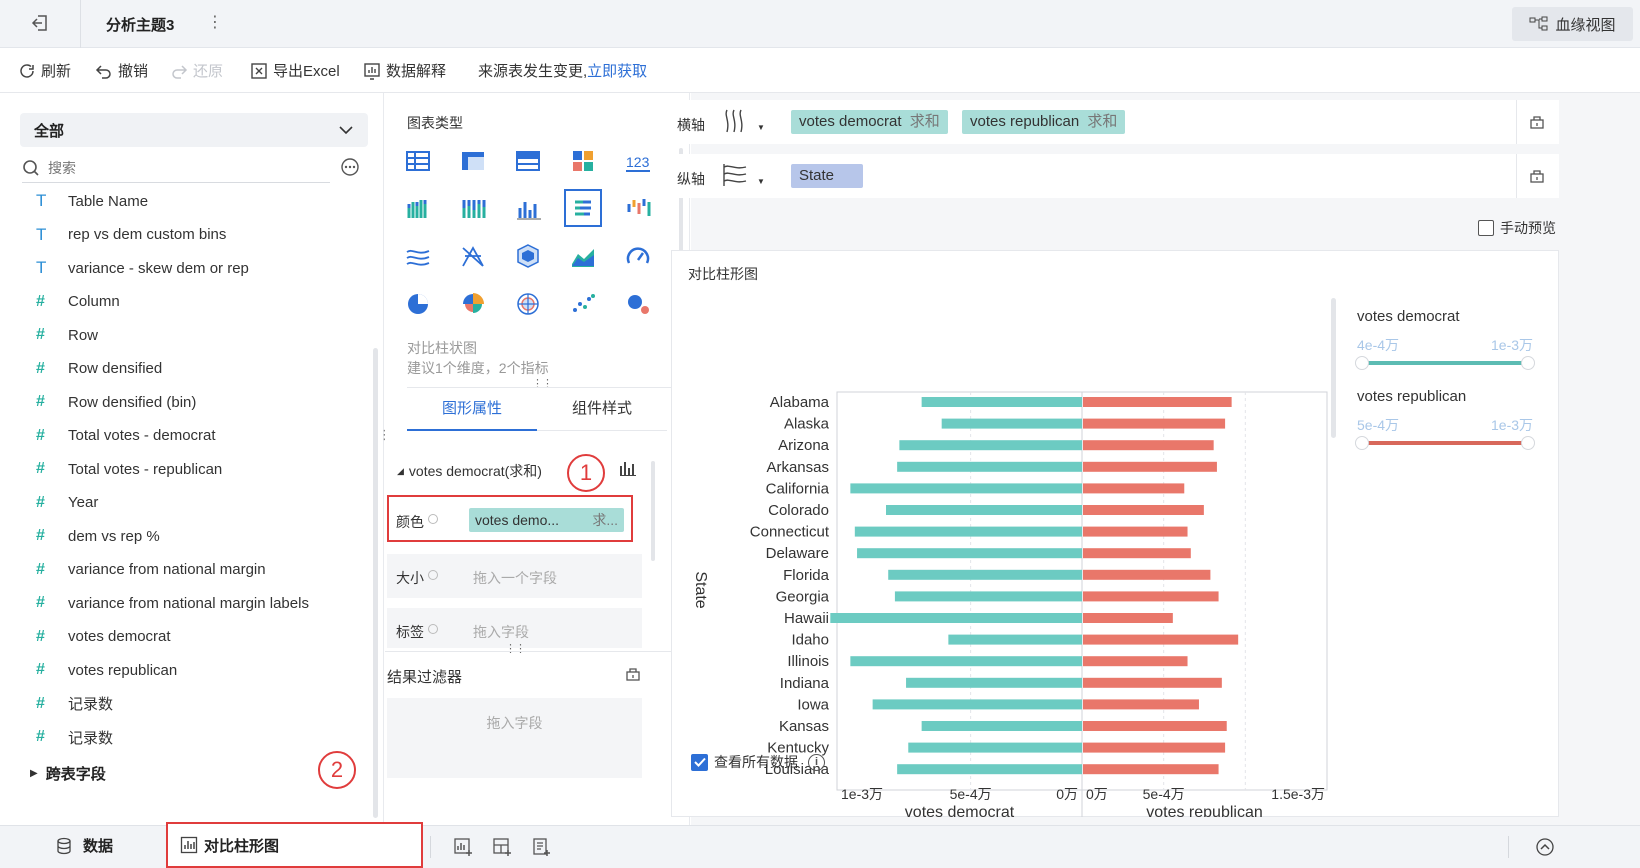  Describe the element at coordinates (798, 510) in the screenshot. I see `state-label: Colorado` at that location.